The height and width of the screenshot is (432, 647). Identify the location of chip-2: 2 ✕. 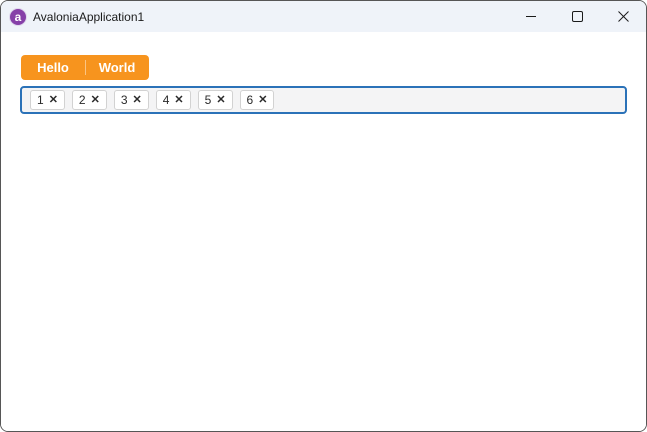
(89, 100).